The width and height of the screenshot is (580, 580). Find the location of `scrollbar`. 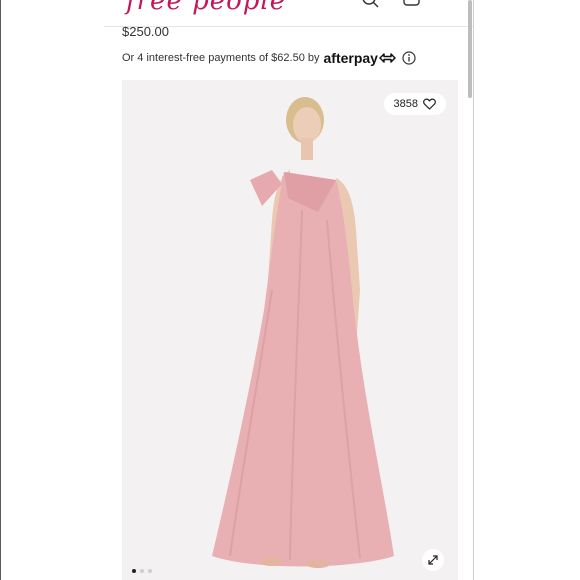

scrollbar is located at coordinates (470, 49).